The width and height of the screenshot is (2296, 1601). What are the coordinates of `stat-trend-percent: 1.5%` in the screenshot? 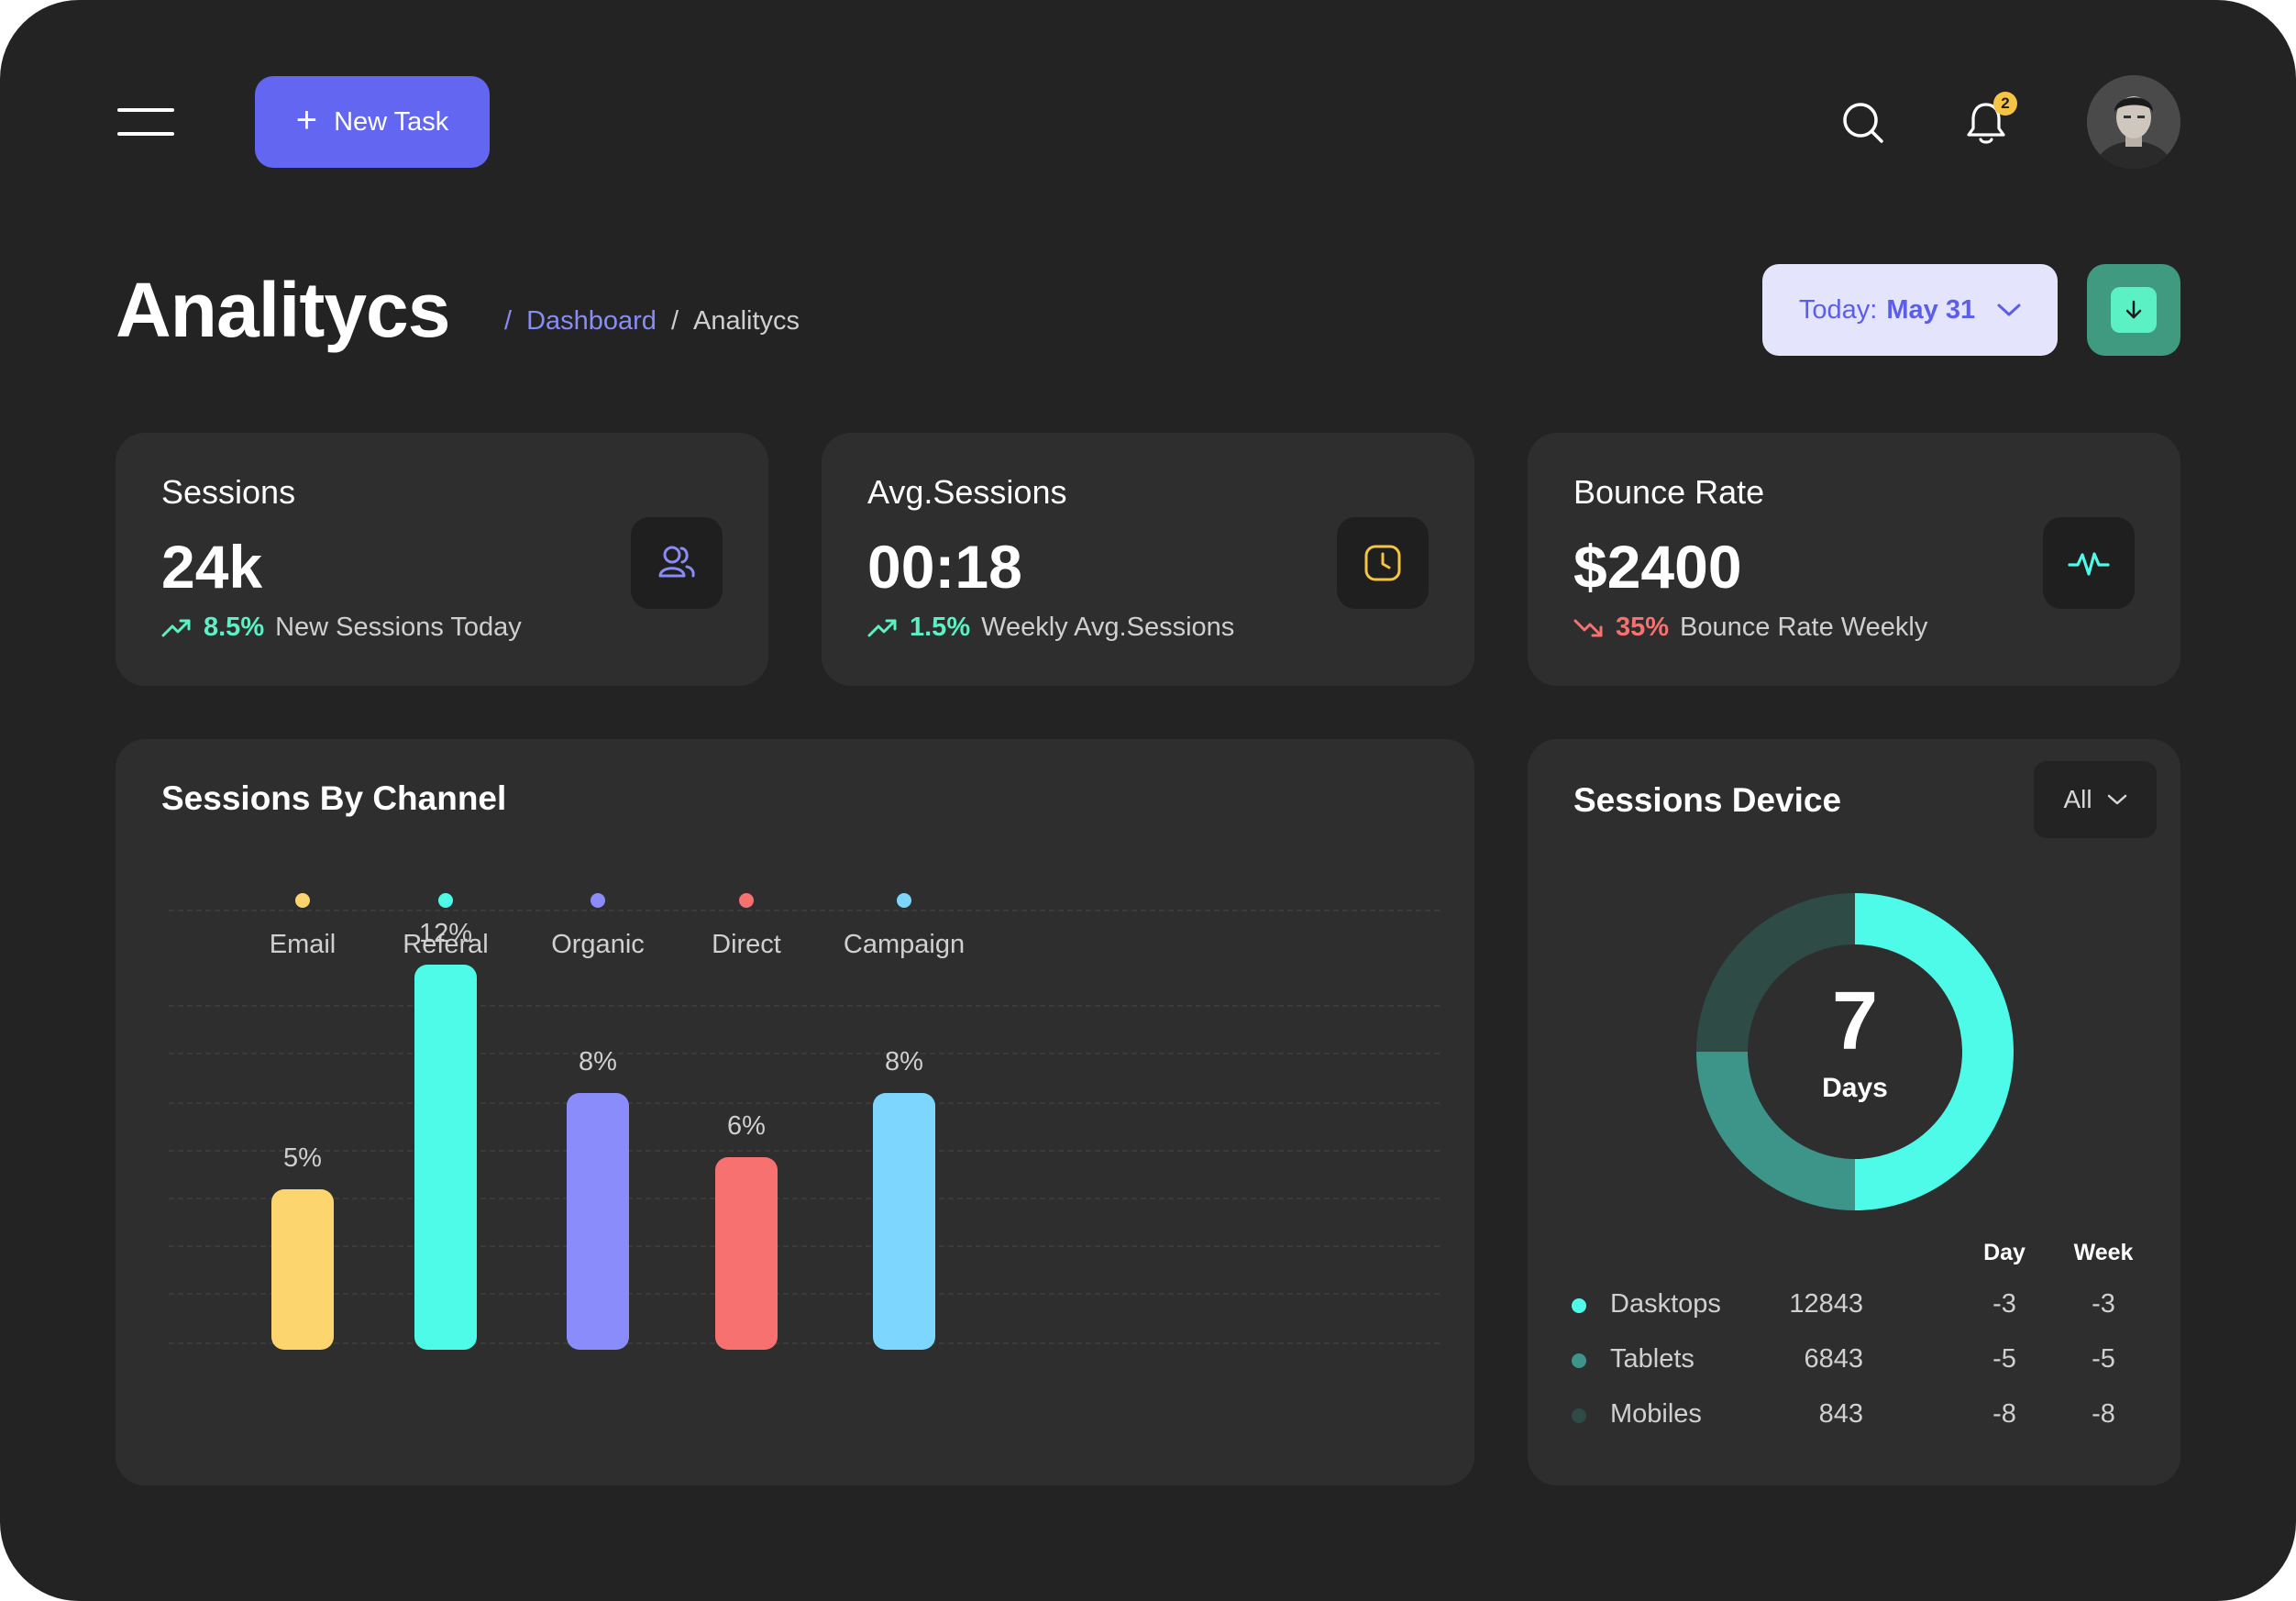 It's located at (940, 627).